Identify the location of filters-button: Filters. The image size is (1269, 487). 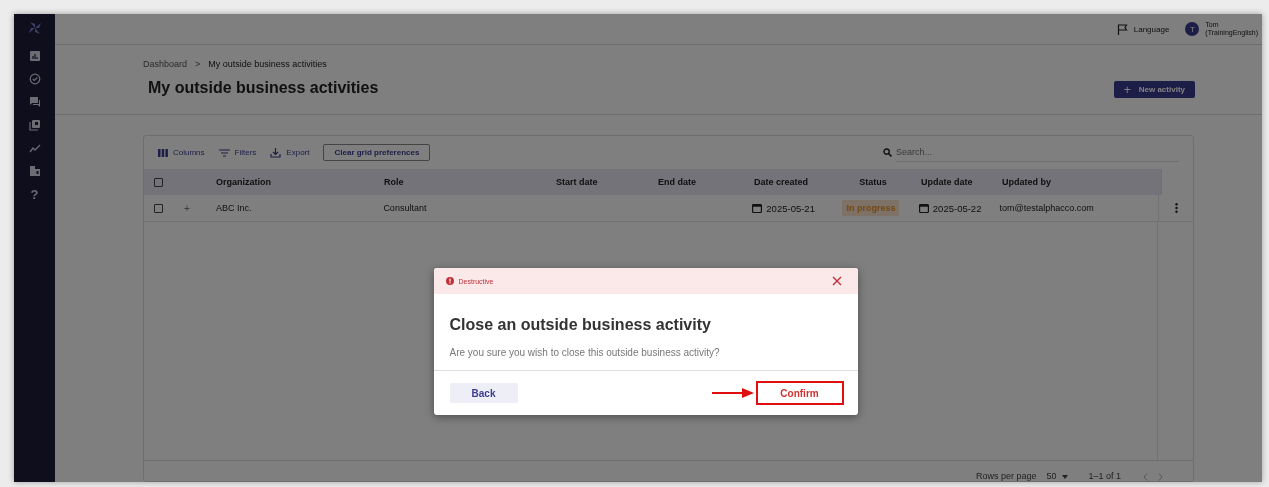
(237, 152).